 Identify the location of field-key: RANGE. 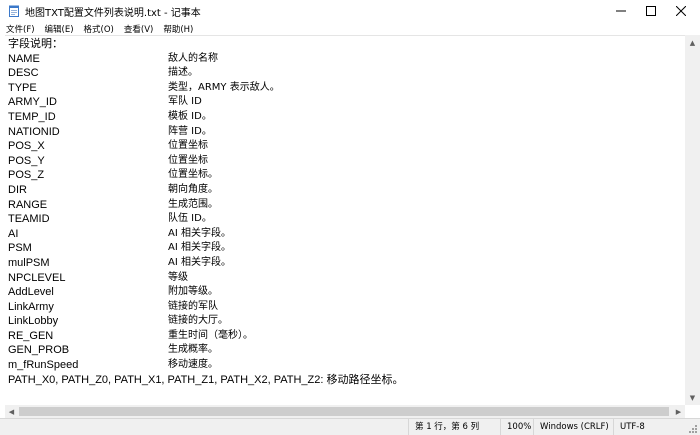
(28, 204).